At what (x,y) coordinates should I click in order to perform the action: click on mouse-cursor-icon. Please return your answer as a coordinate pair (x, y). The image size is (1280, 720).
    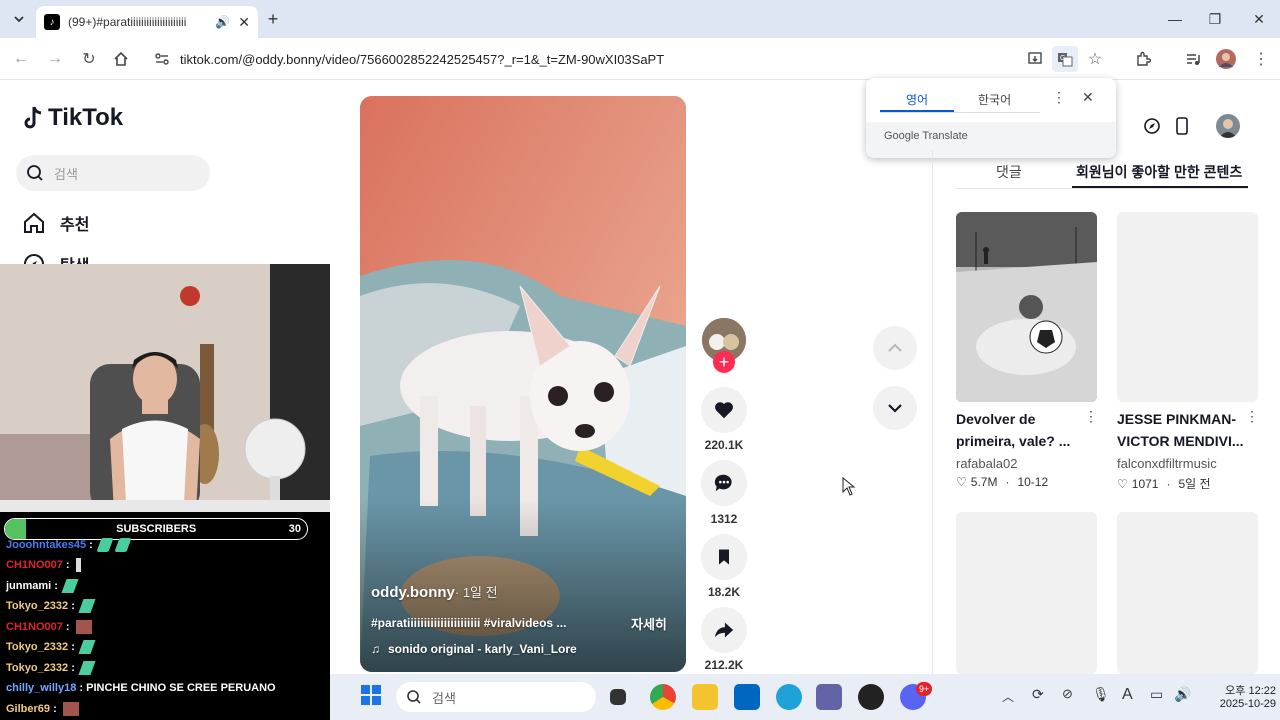
    Looking at the image, I should click on (849, 489).